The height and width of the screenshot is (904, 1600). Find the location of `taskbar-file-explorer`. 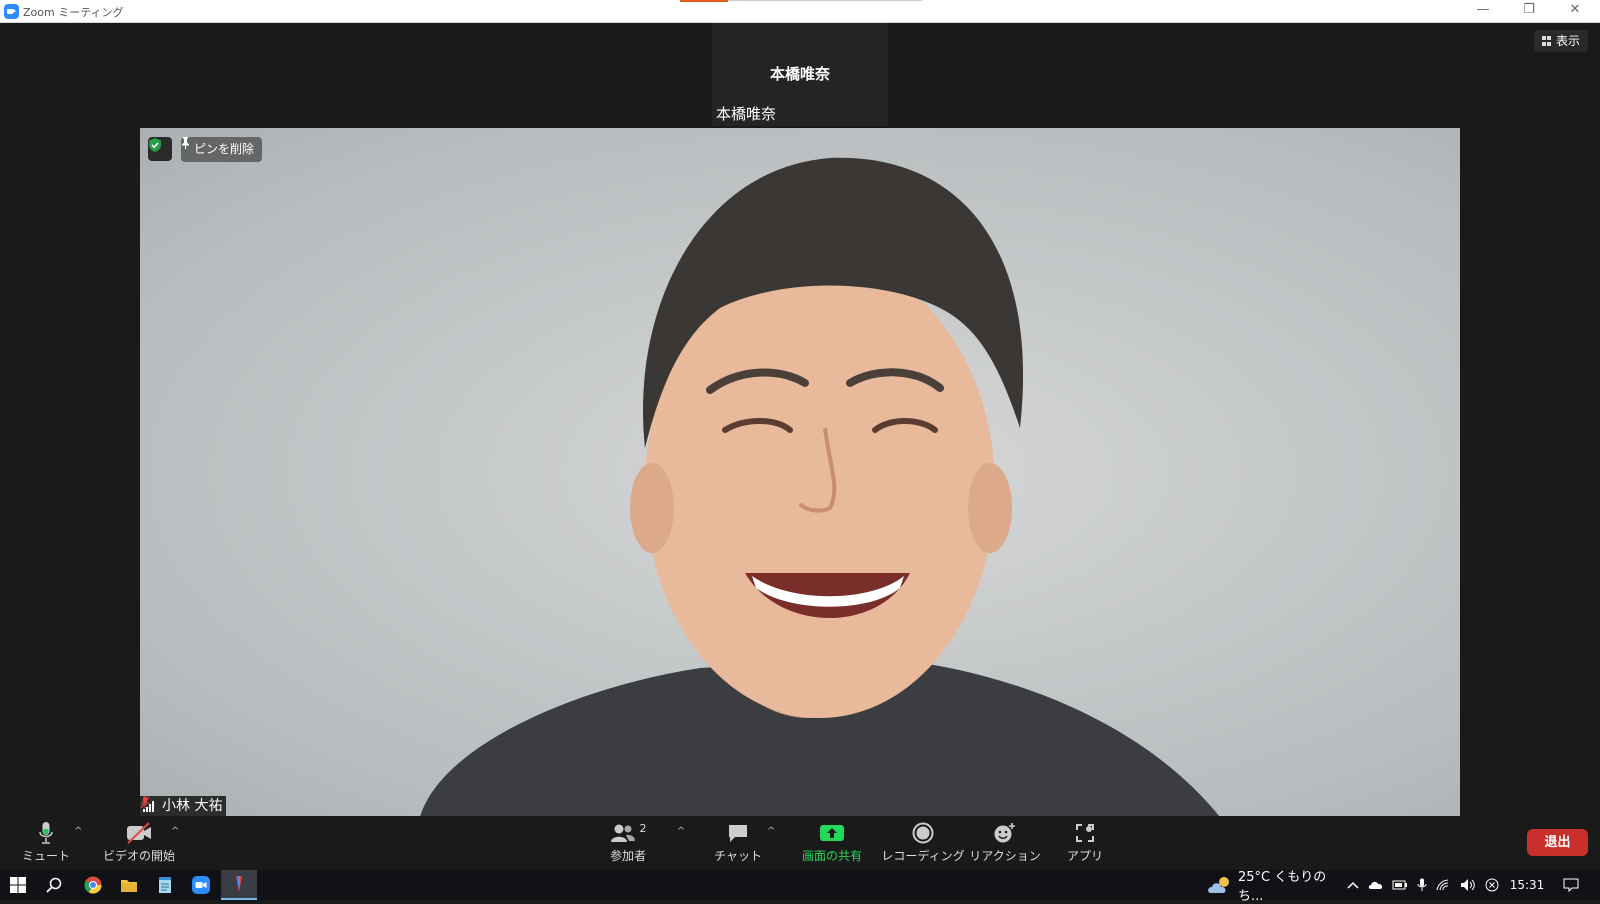

taskbar-file-explorer is located at coordinates (129, 885).